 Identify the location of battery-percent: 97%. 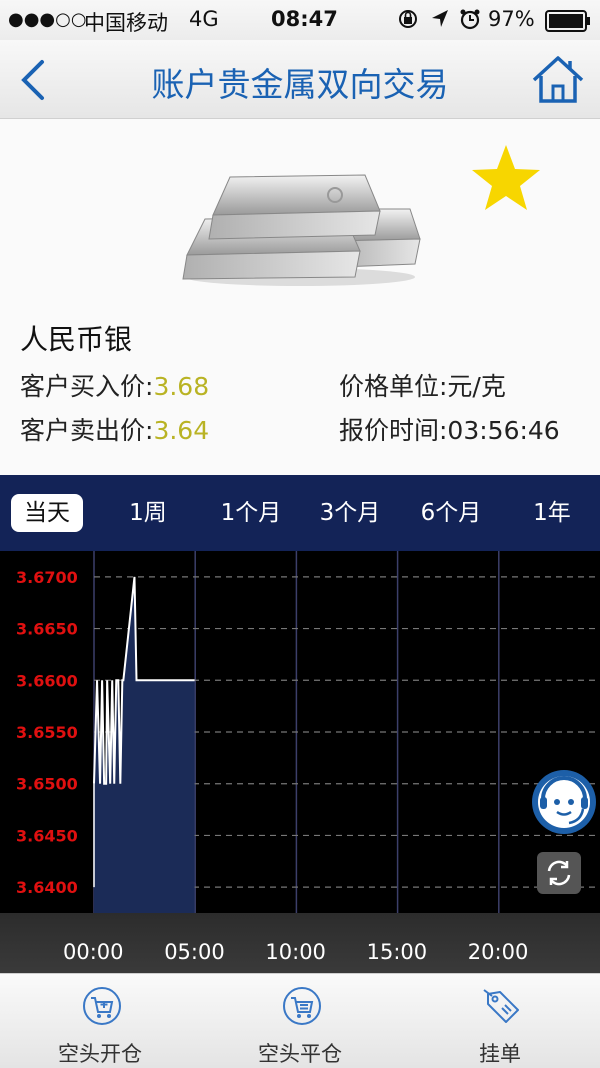
(511, 19).